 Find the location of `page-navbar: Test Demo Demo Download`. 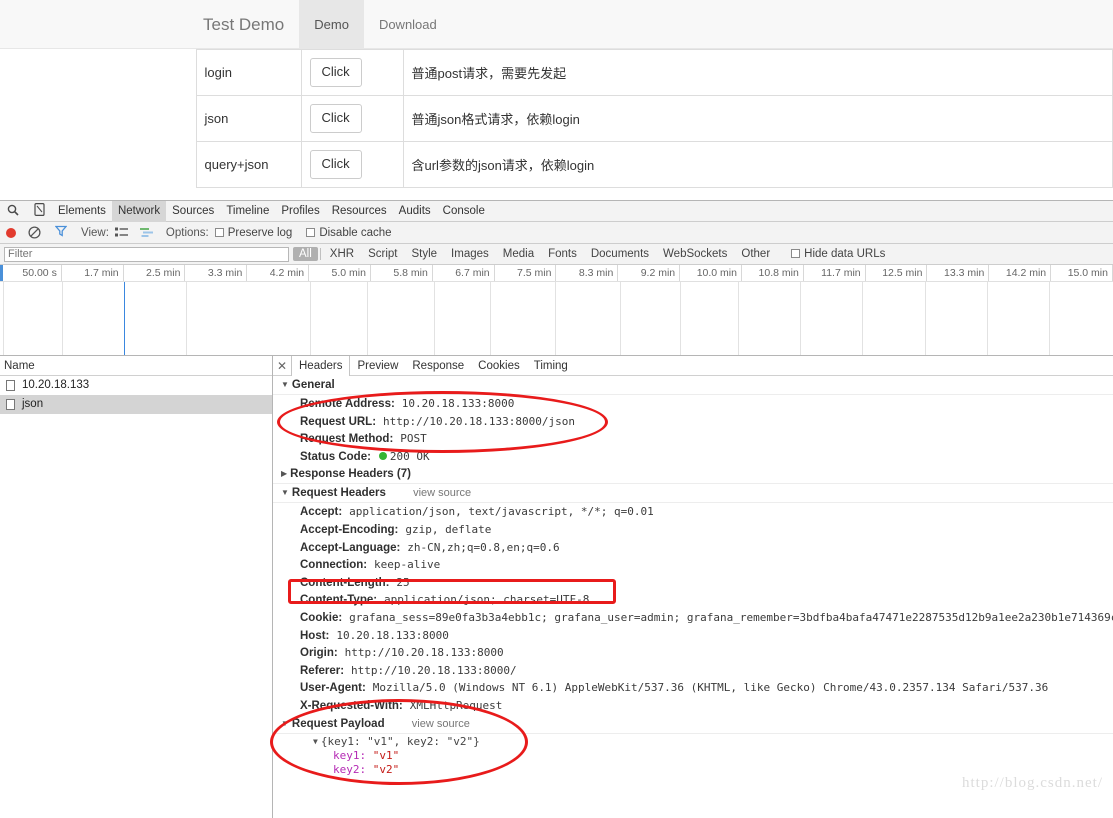

page-navbar: Test Demo Demo Download is located at coordinates (556, 24).